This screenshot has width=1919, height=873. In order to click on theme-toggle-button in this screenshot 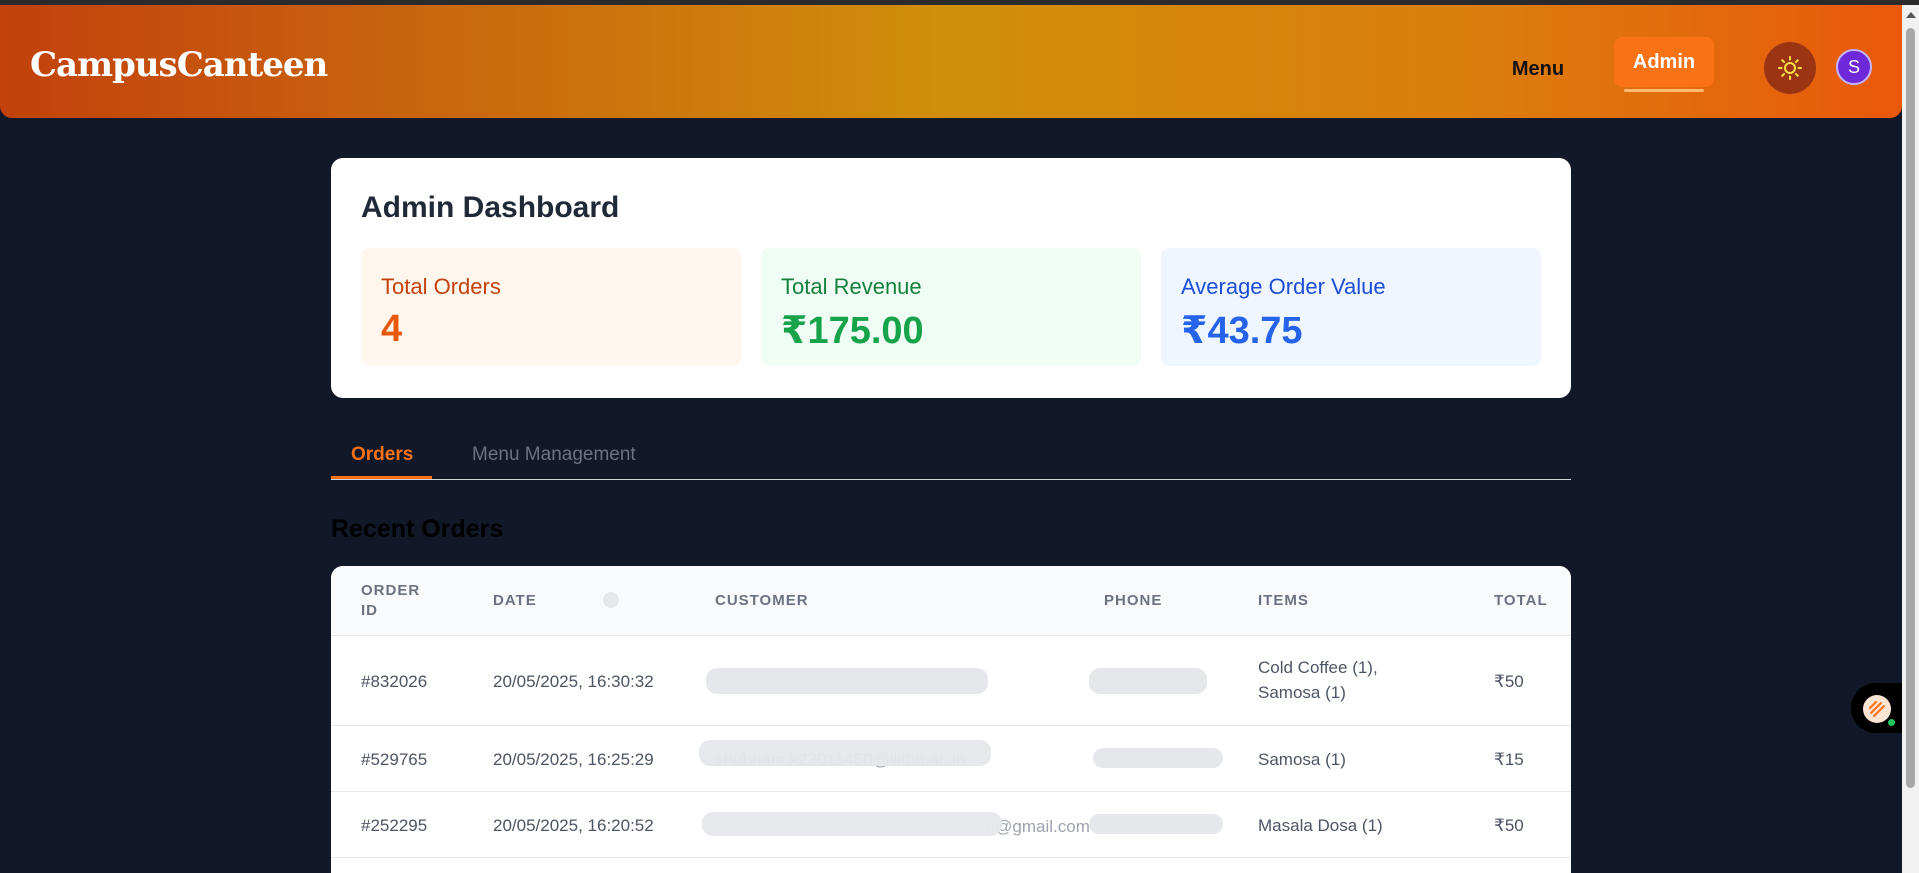, I will do `click(1790, 68)`.